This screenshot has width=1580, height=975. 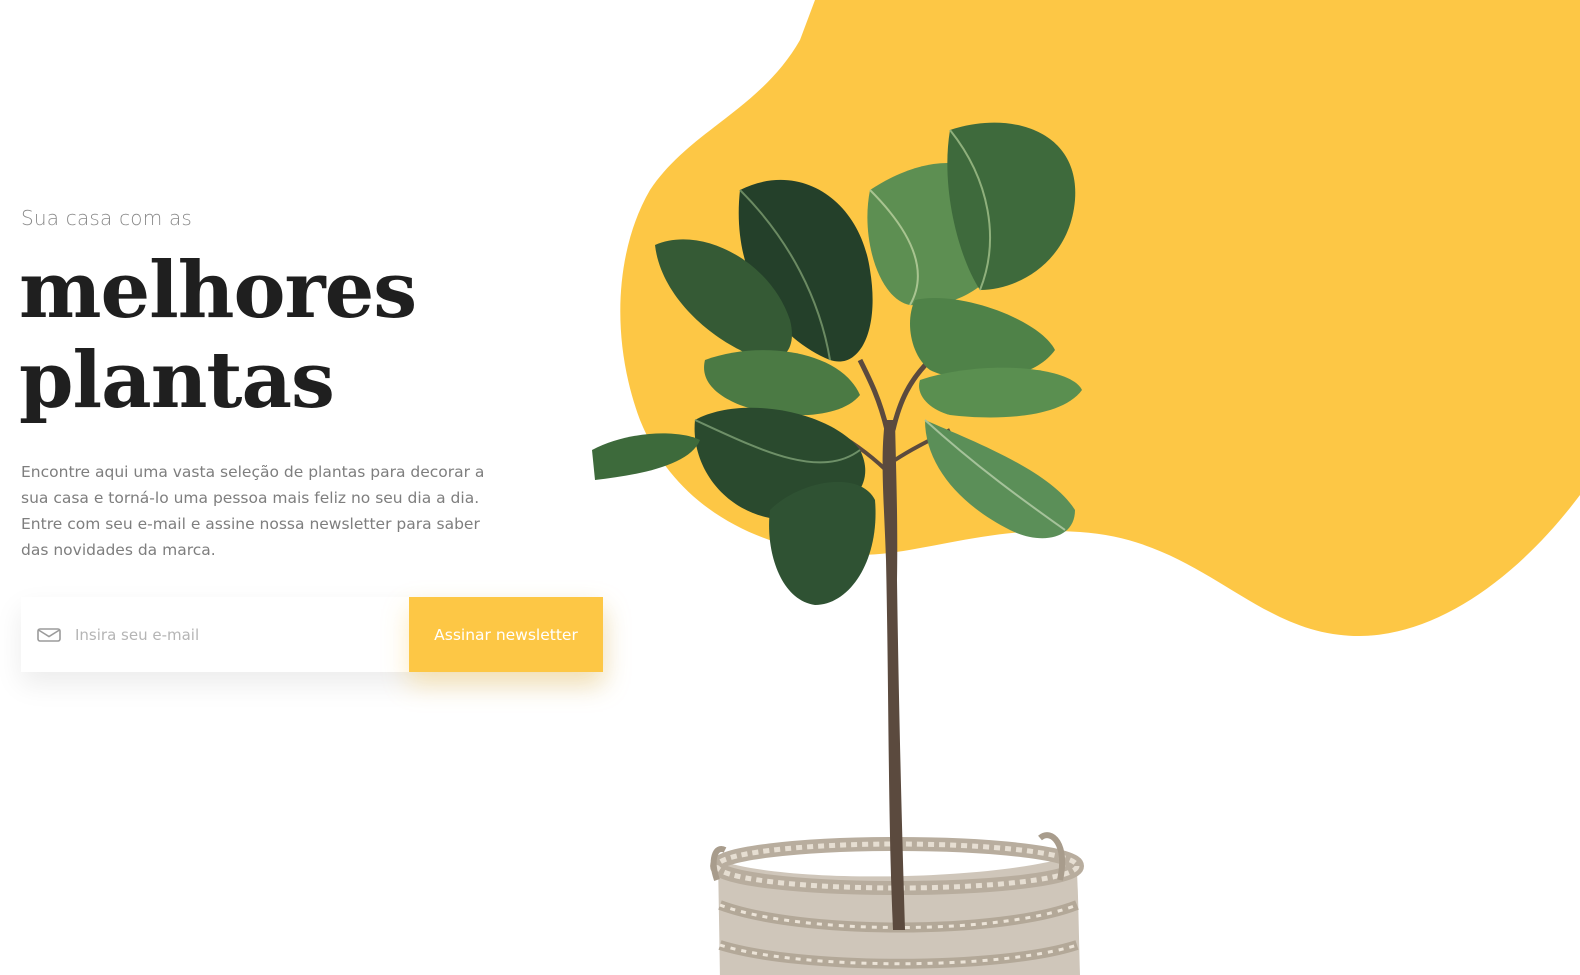 I want to click on newsletter-form: Assinar newsletter, so click(x=312, y=634).